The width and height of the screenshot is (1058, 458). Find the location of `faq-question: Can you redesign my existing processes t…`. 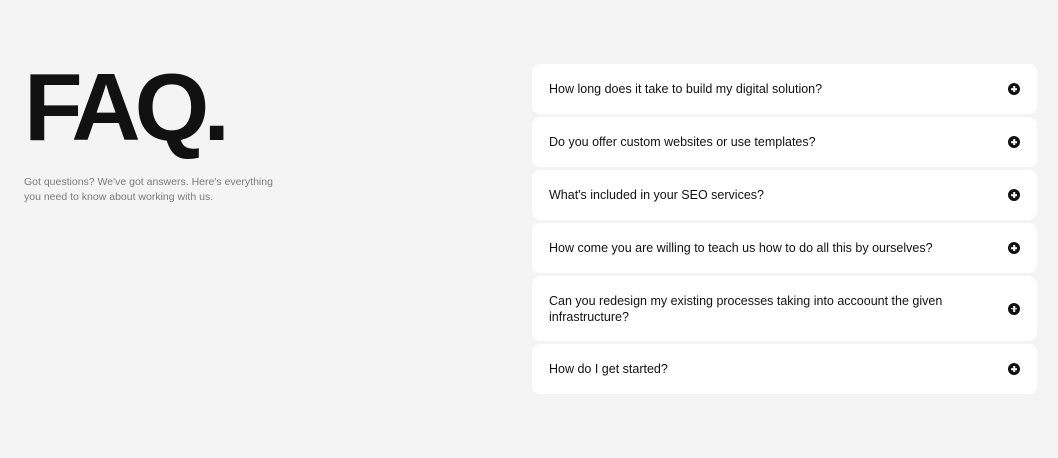

faq-question: Can you redesign my existing processes t… is located at coordinates (746, 308).